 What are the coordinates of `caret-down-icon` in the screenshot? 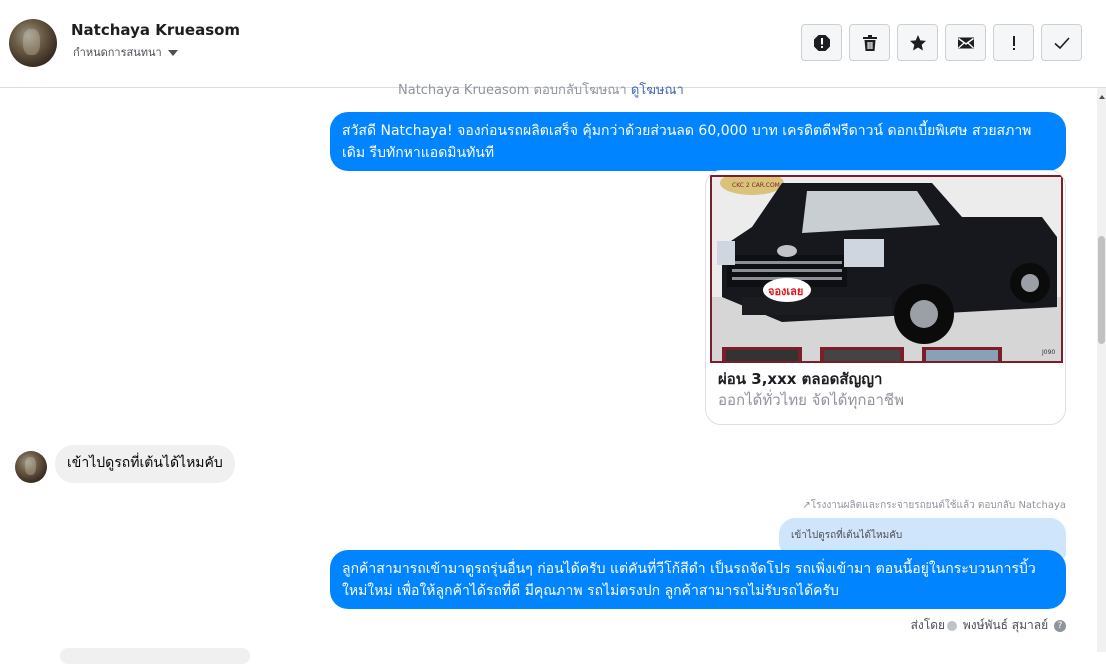 It's located at (172, 53).